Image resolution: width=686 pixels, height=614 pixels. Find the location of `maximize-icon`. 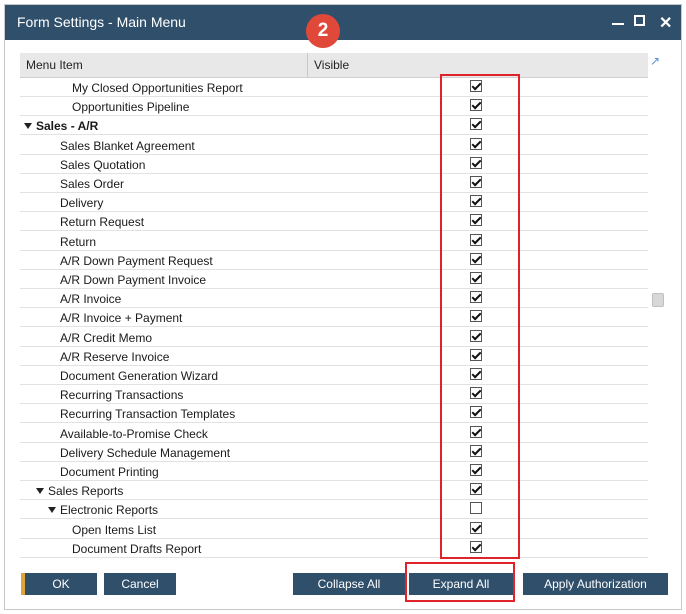

maximize-icon is located at coordinates (639, 20).